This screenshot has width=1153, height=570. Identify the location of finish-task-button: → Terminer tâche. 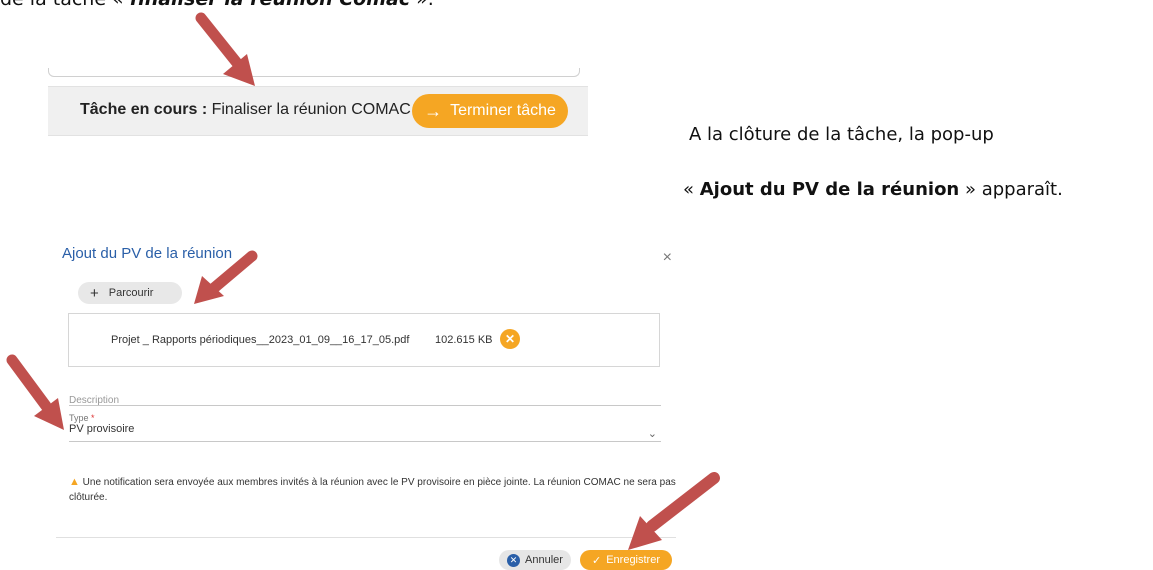
(490, 111).